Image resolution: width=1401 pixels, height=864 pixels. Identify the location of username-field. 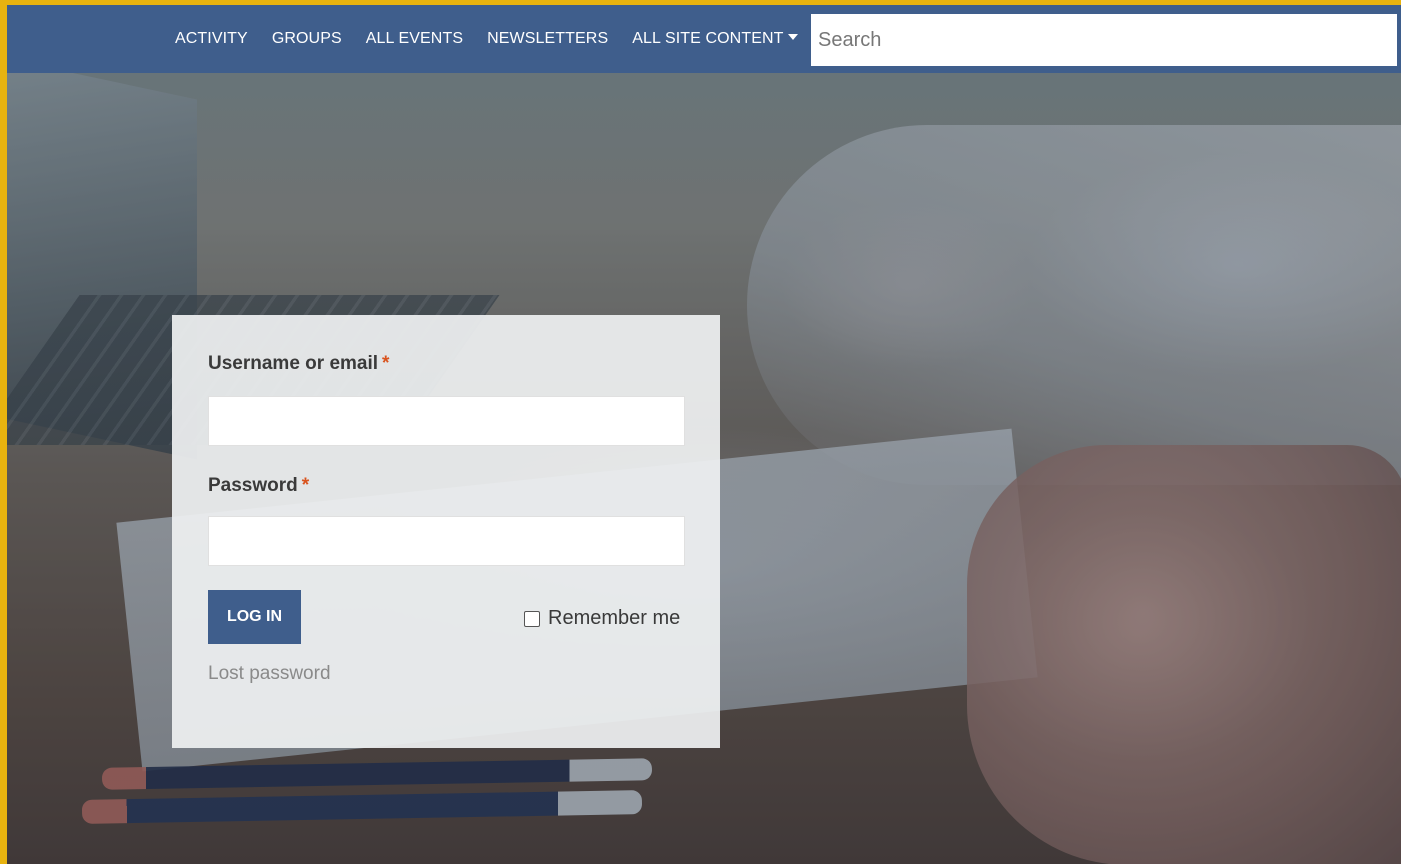
(446, 421).